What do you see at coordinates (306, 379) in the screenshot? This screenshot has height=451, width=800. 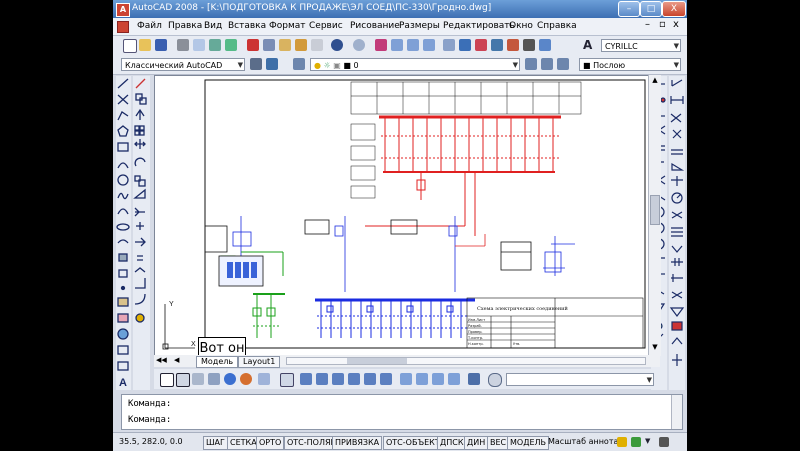 I see `top-view-icon` at bounding box center [306, 379].